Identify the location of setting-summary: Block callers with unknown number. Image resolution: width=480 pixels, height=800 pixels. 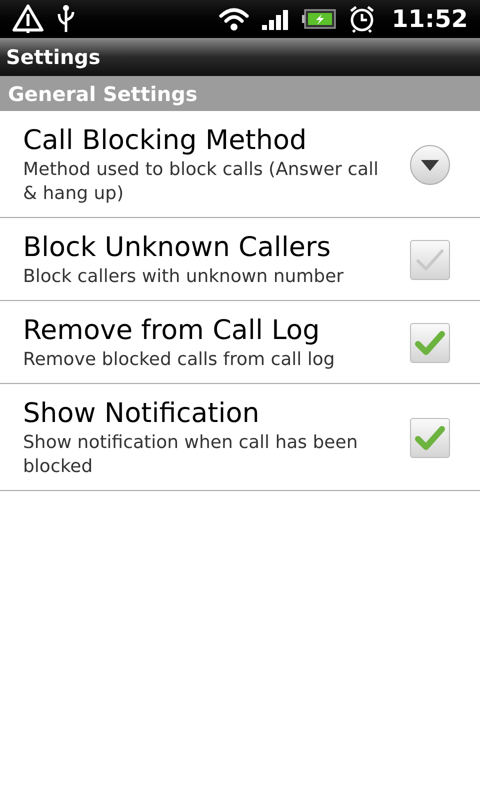
(184, 277).